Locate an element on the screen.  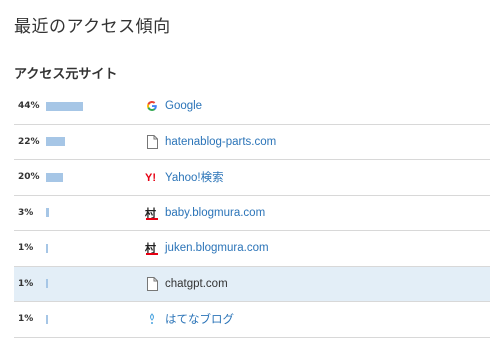
percent-label: 3% is located at coordinates (26, 212).